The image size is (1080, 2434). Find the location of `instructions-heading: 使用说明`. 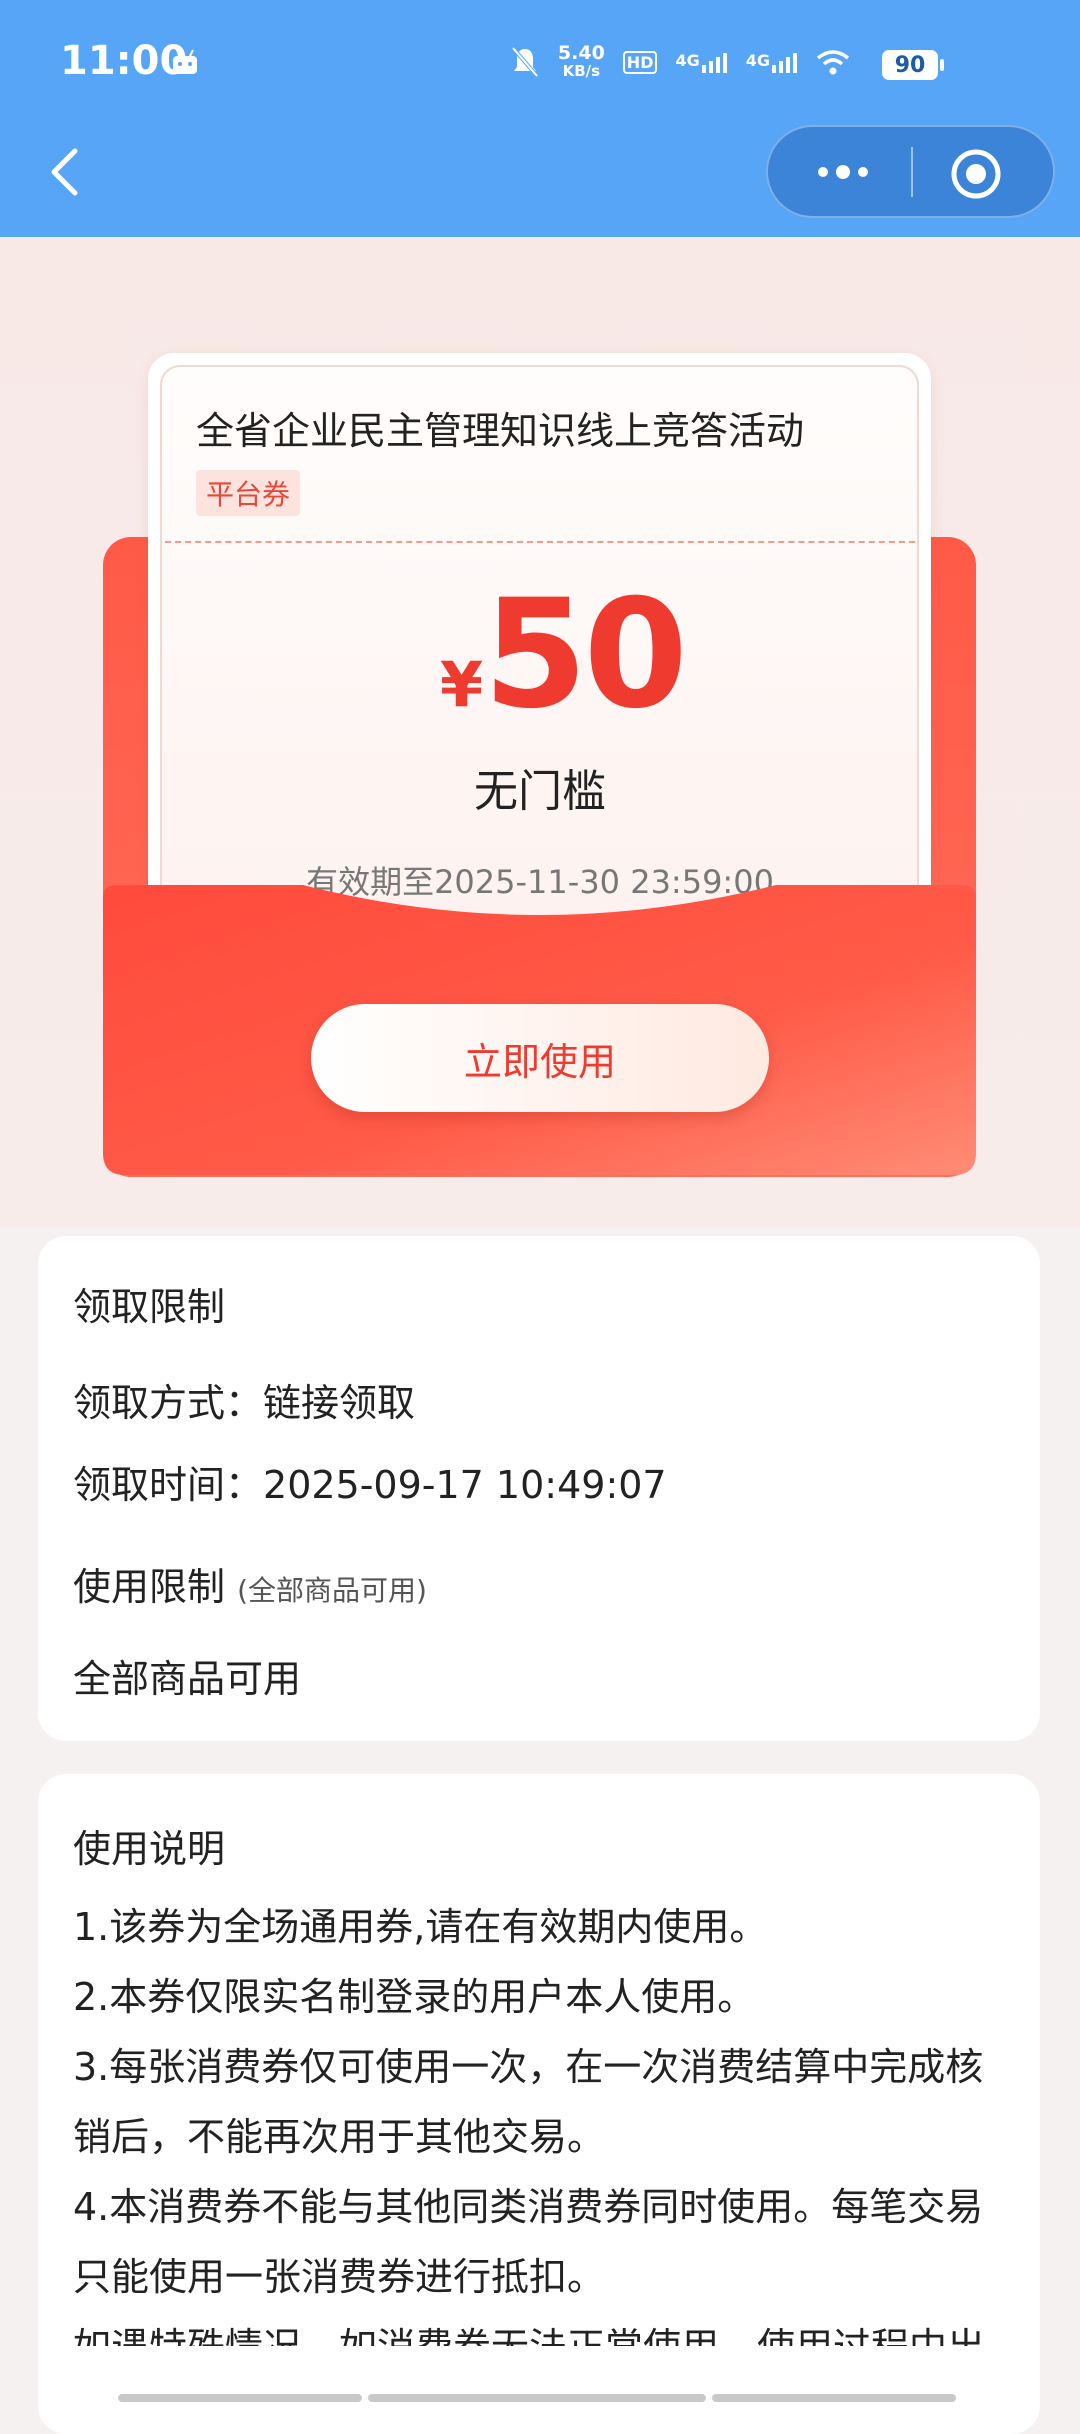

instructions-heading: 使用说明 is located at coordinates (149, 1849).